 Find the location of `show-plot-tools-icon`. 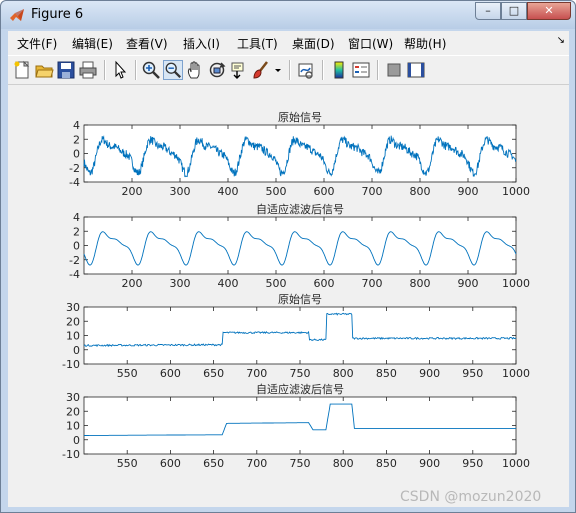

show-plot-tools-icon is located at coordinates (416, 70).